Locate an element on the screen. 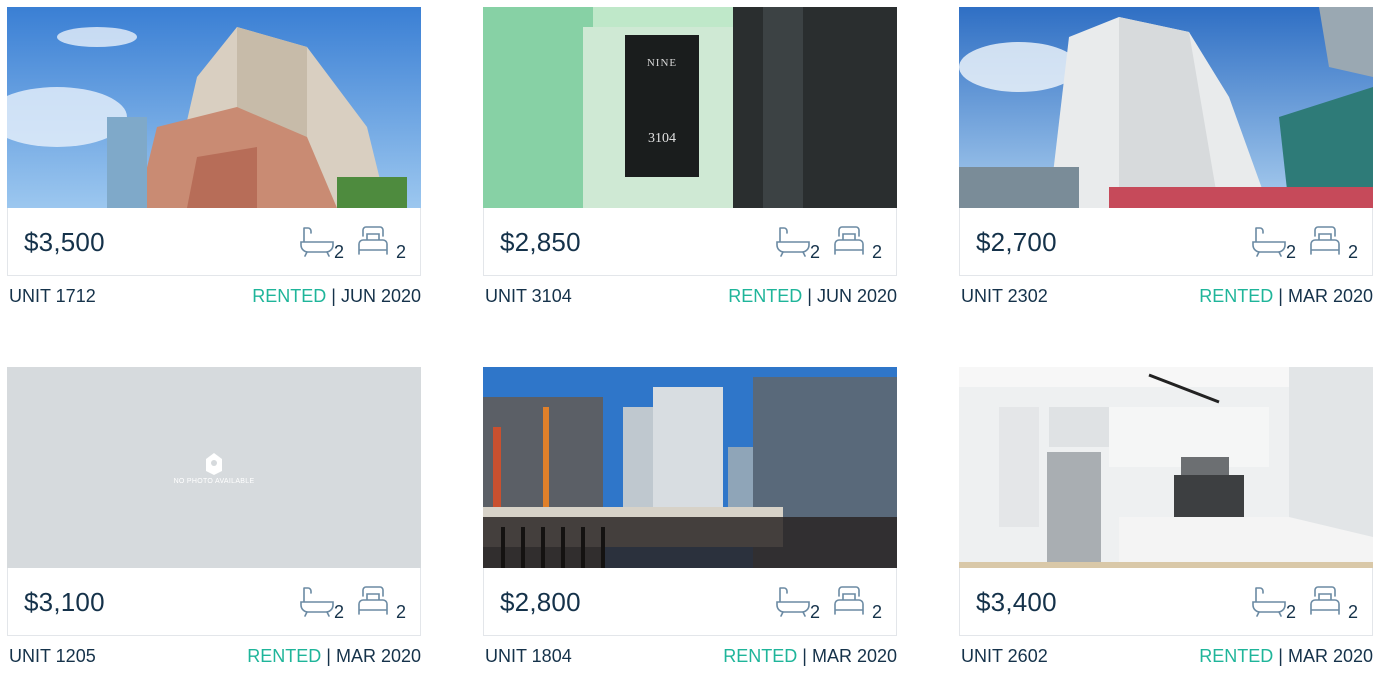 The image size is (1387, 676). listing-meta: UNIT 2602 RENTED | MAR 2020 is located at coordinates (1166, 656).